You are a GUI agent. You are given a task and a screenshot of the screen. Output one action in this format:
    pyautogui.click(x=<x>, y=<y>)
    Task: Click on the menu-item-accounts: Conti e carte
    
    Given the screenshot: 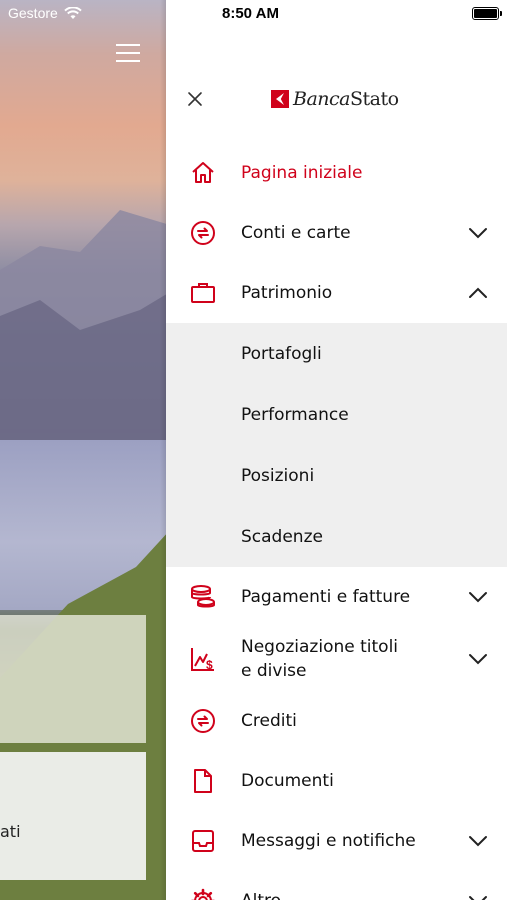 What is the action you would take?
    pyautogui.click(x=336, y=233)
    